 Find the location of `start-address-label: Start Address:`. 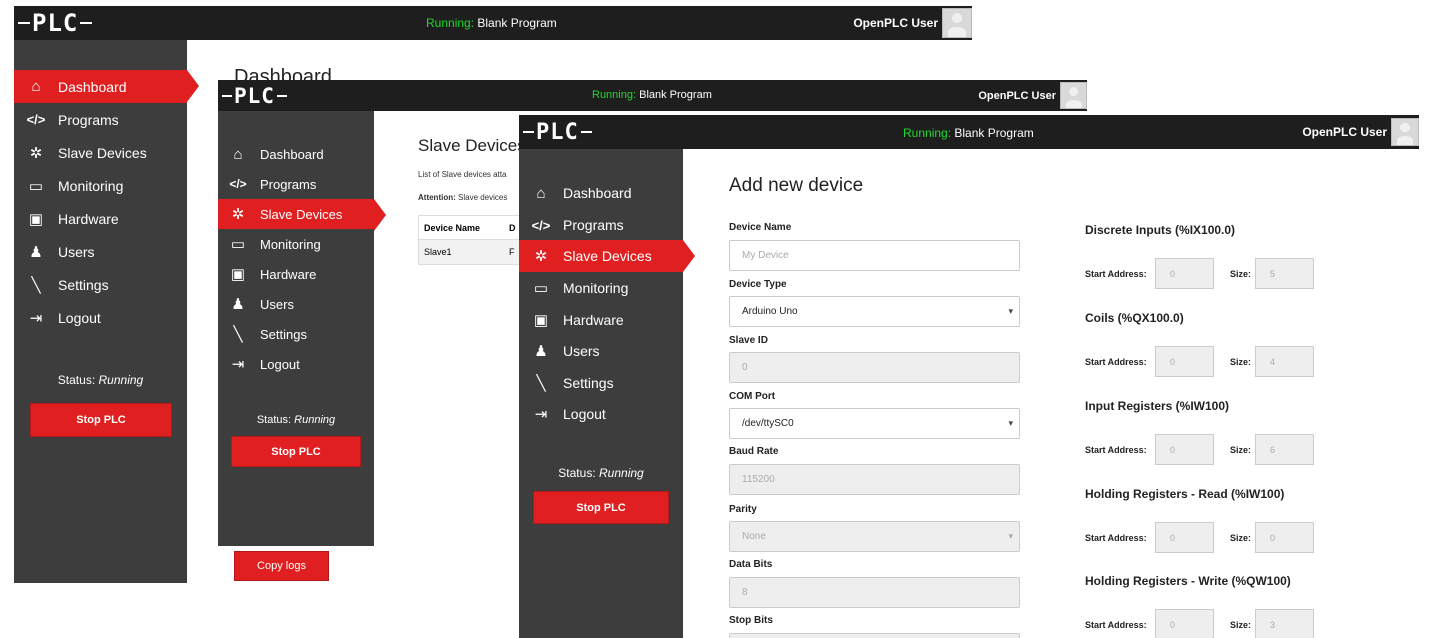

start-address-label: Start Address: is located at coordinates (1116, 362).